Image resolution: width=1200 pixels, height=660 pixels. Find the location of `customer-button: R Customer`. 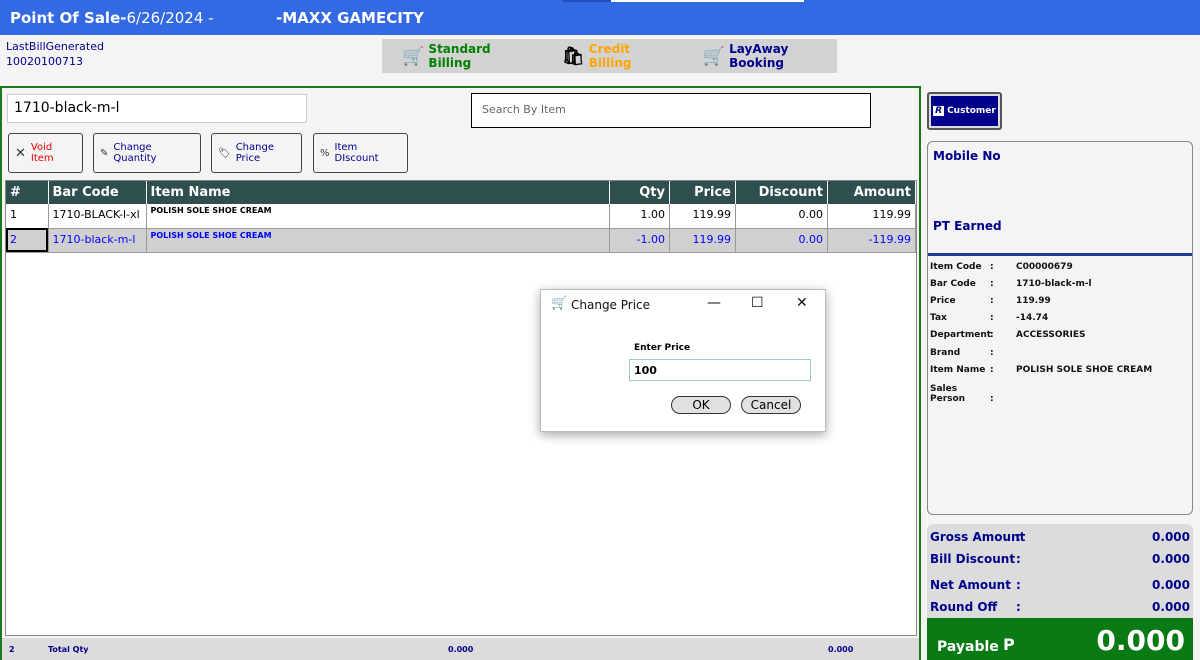

customer-button: R Customer is located at coordinates (964, 111).